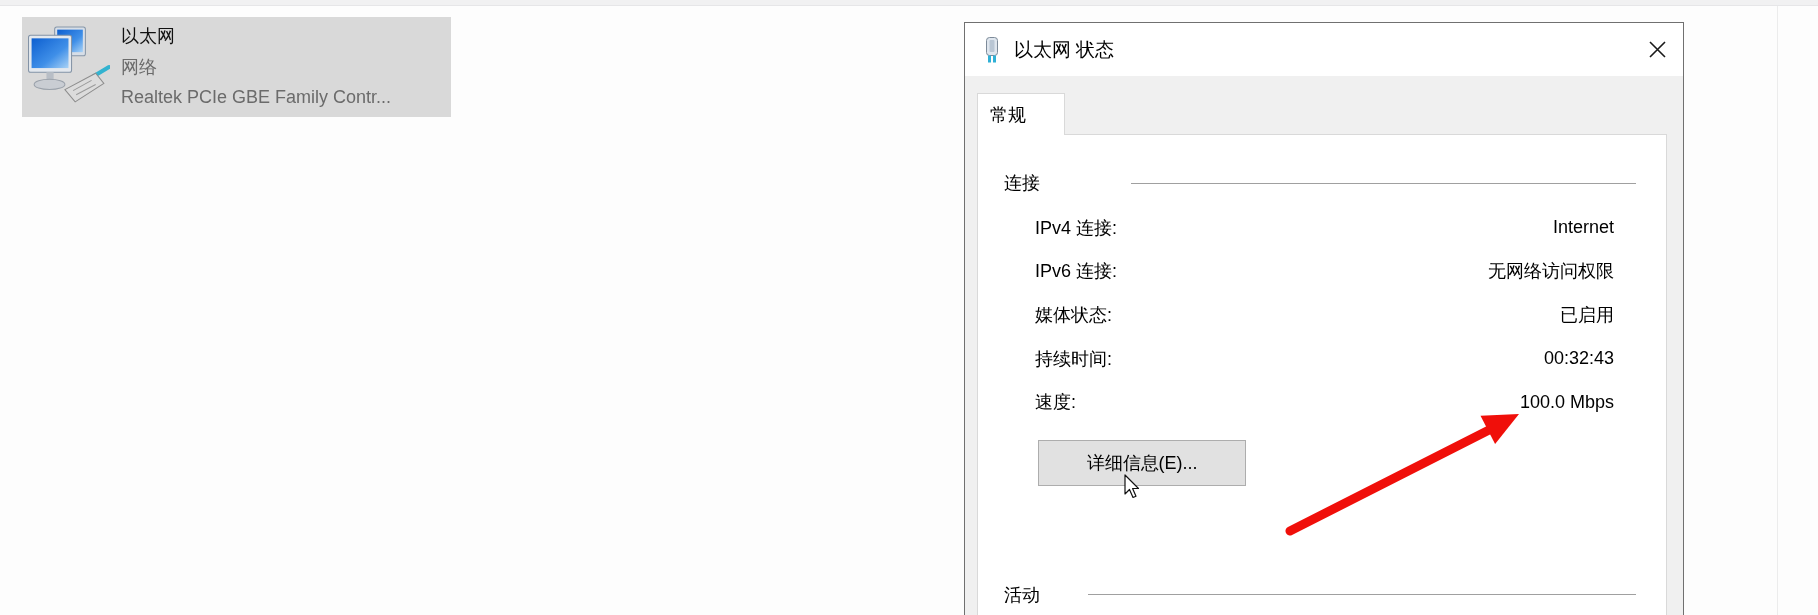  What do you see at coordinates (1021, 114) in the screenshot?
I see `tab: 常规` at bounding box center [1021, 114].